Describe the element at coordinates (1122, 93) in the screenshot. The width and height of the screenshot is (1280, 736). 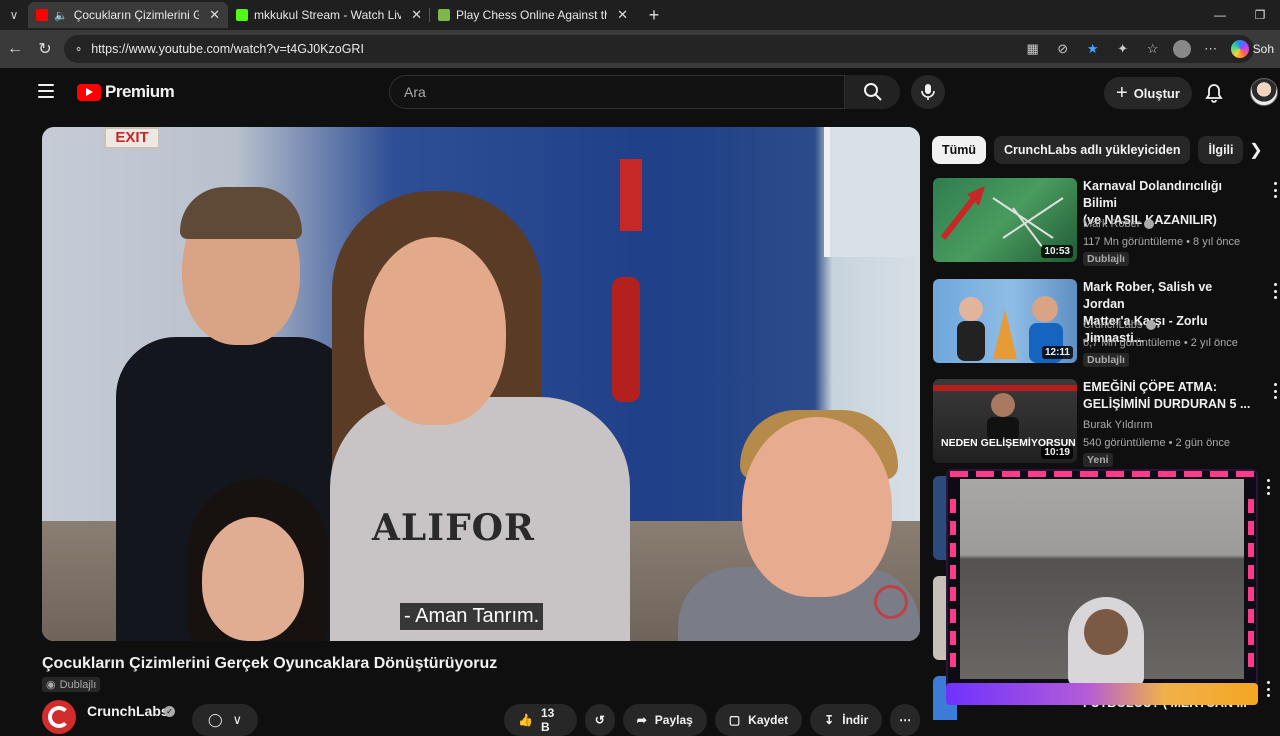
I see `plus-icon: +` at that location.